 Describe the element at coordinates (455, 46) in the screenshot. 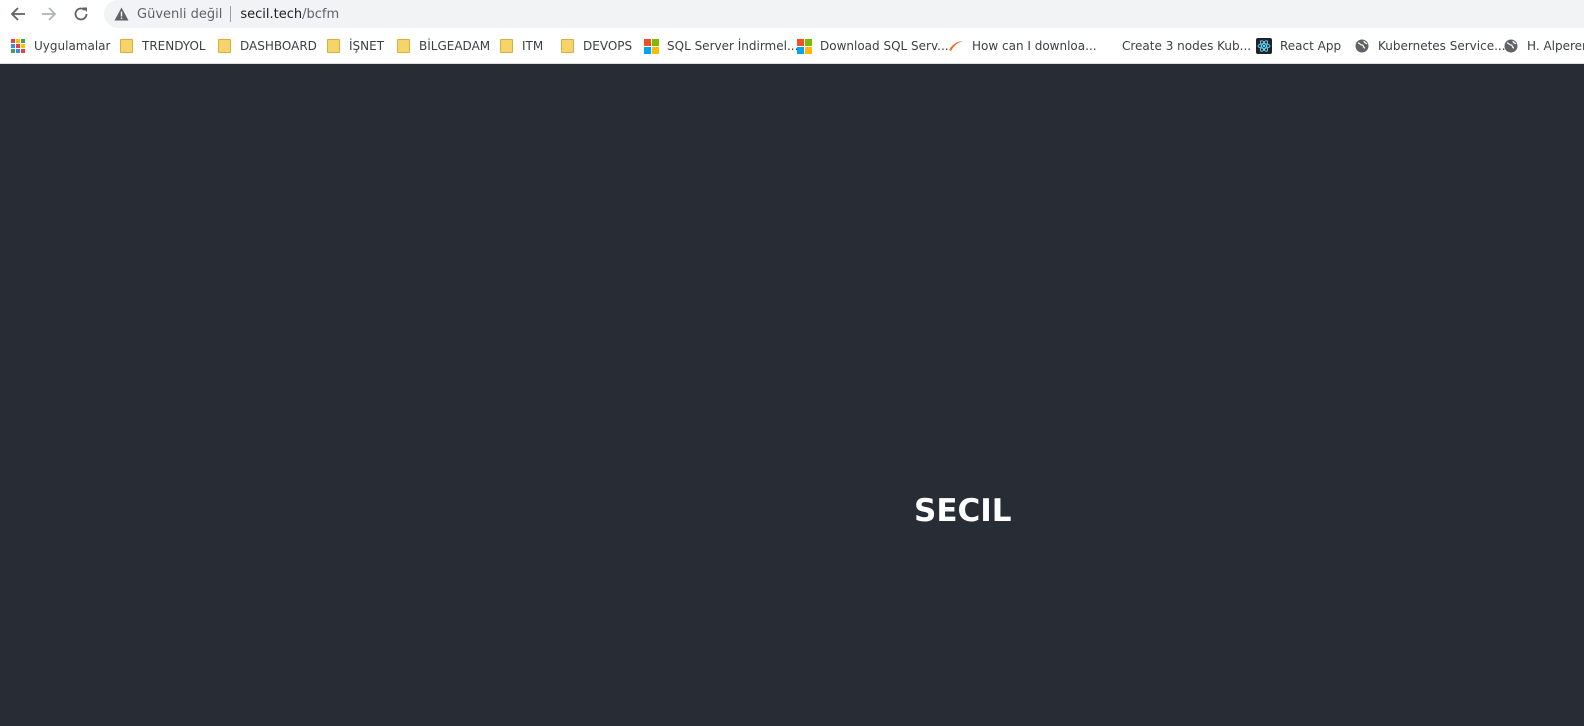

I see `bookmark-label: BİLGEADAM` at that location.